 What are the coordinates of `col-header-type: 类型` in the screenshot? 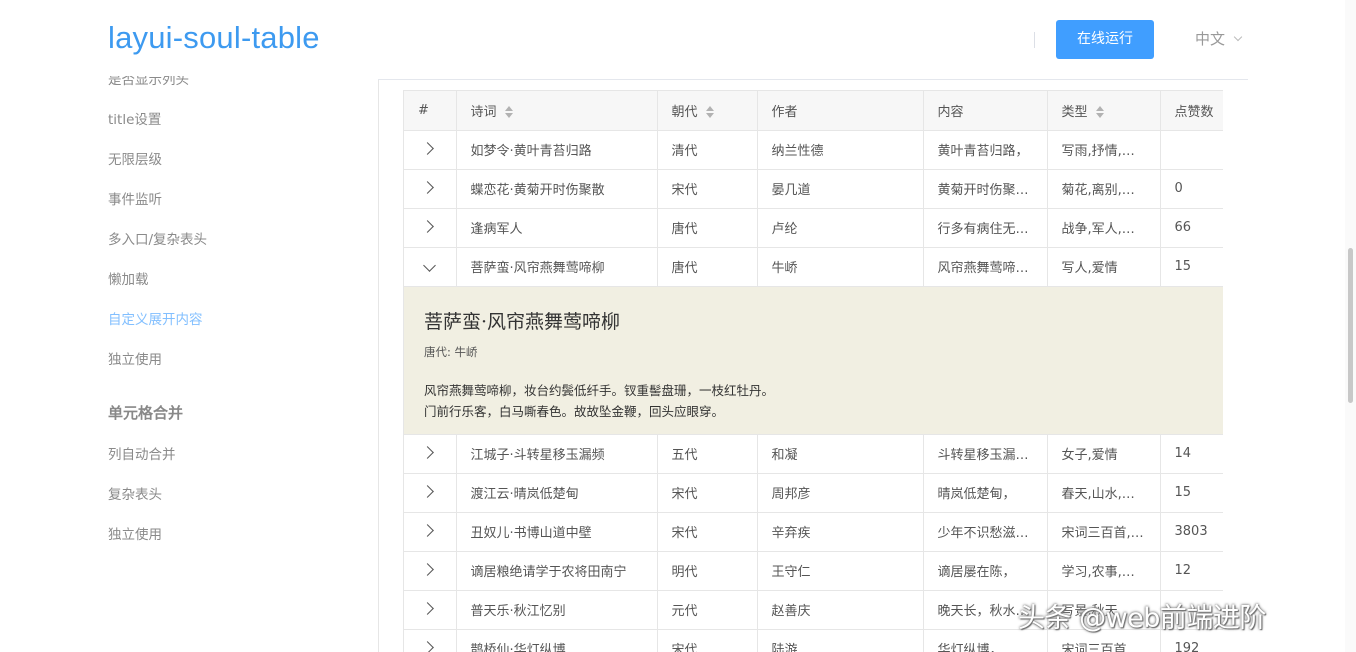 It's located at (1104, 111).